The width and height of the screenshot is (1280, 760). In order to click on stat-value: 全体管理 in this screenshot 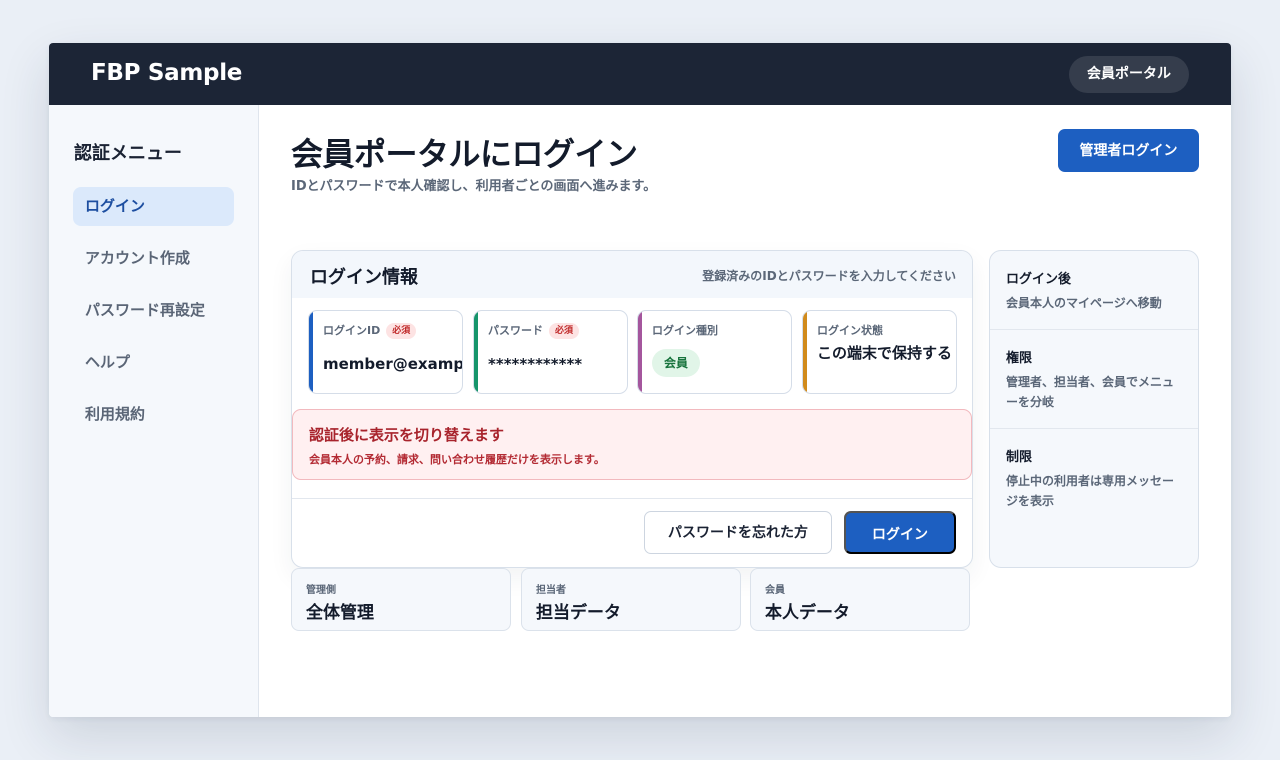, I will do `click(340, 613)`.